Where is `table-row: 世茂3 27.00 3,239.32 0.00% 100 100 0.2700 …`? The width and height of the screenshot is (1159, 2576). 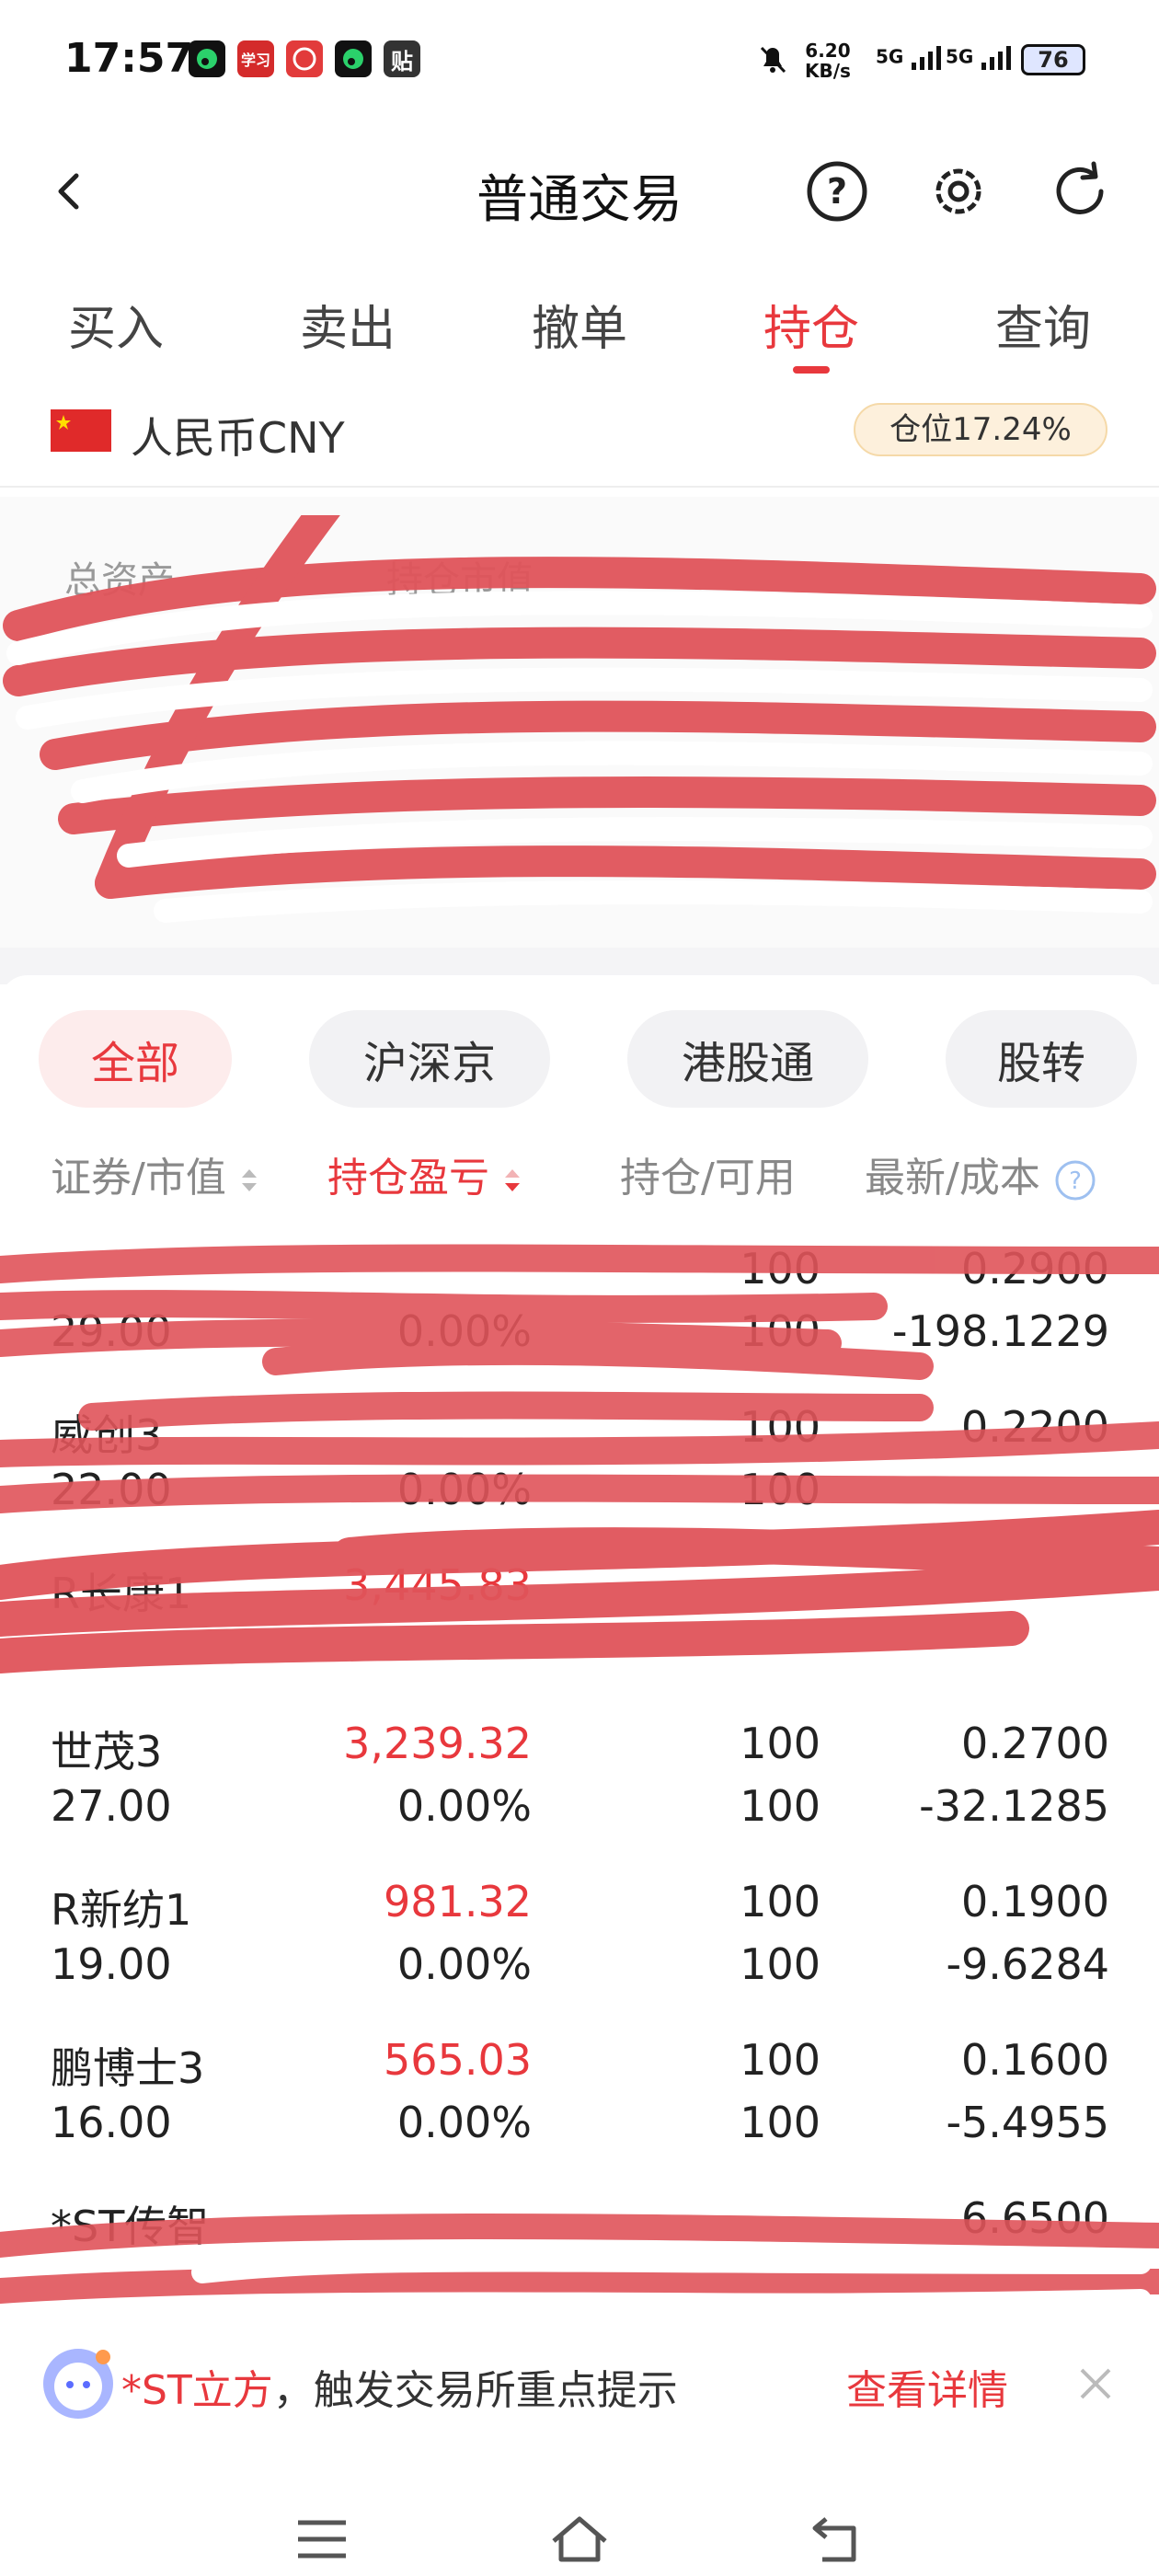 table-row: 世茂3 27.00 3,239.32 0.00% 100 100 0.2700 … is located at coordinates (579, 1787).